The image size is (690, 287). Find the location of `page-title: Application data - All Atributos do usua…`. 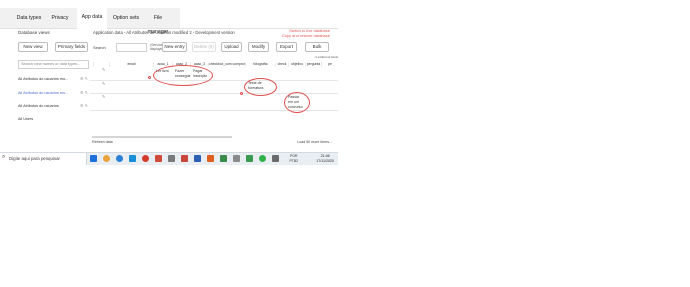

page-title: Application data - All Atributos do usua… is located at coordinates (164, 32).